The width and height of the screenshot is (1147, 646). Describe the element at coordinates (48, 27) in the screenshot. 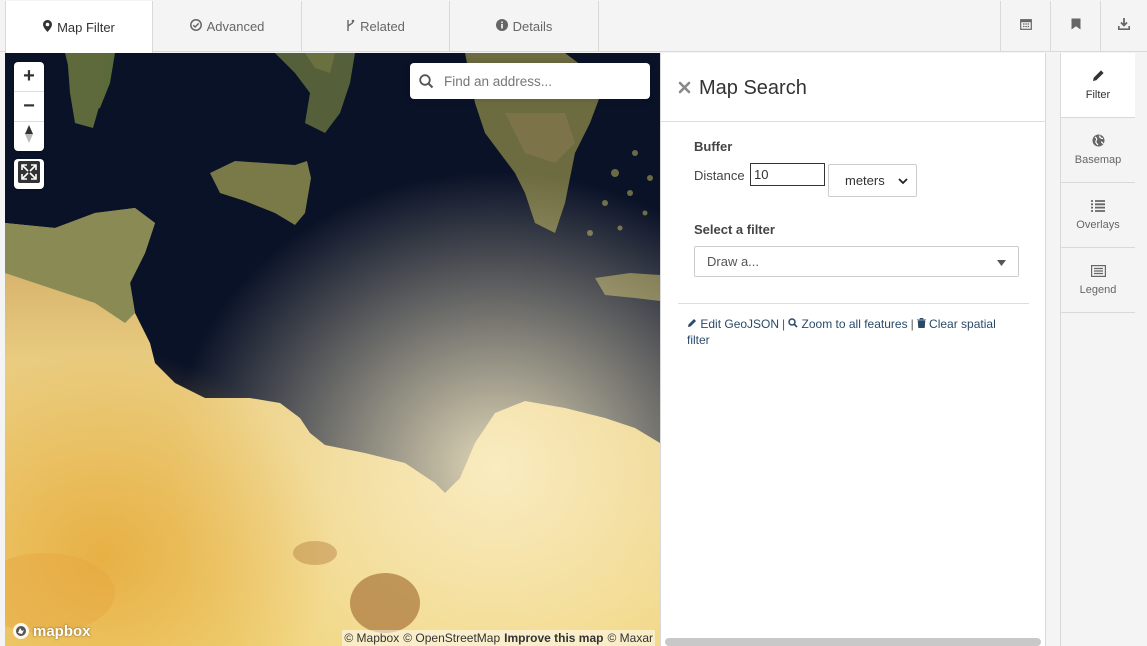

I see `map-marker-icon` at that location.